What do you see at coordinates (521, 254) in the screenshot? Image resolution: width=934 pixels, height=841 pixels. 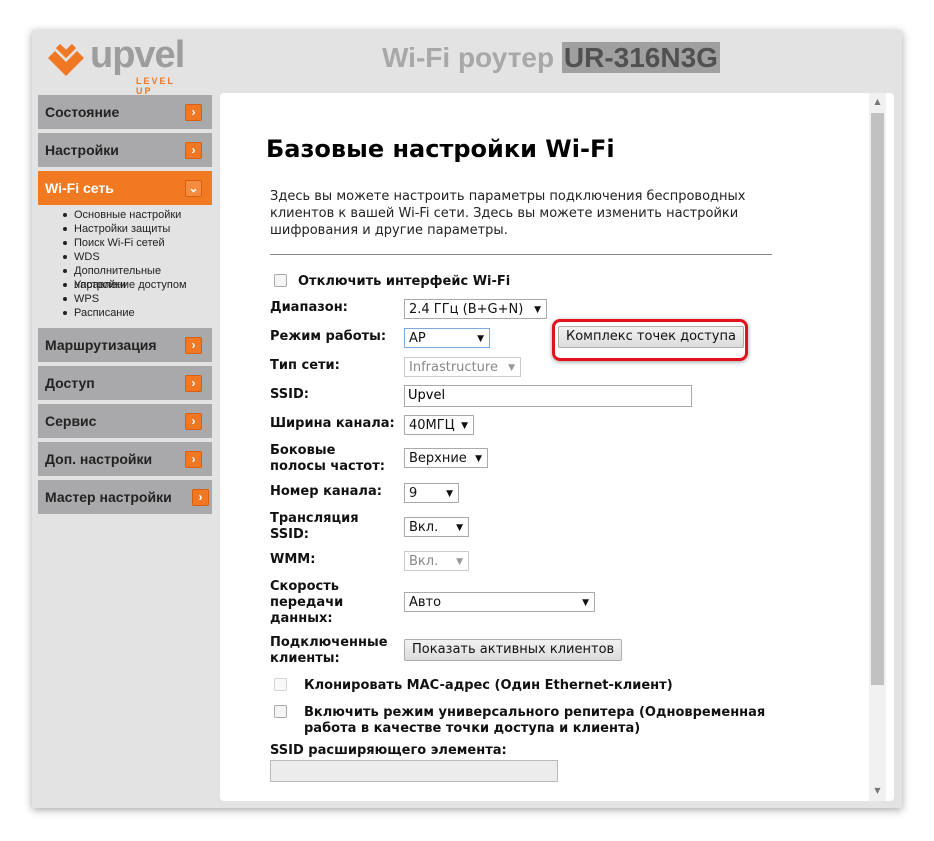 I see `divider` at bounding box center [521, 254].